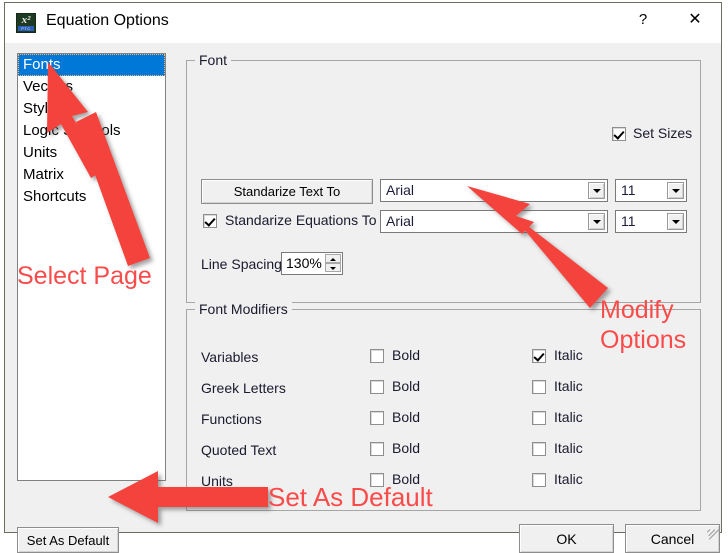  What do you see at coordinates (566, 538) in the screenshot?
I see `ok-button: OK` at bounding box center [566, 538].